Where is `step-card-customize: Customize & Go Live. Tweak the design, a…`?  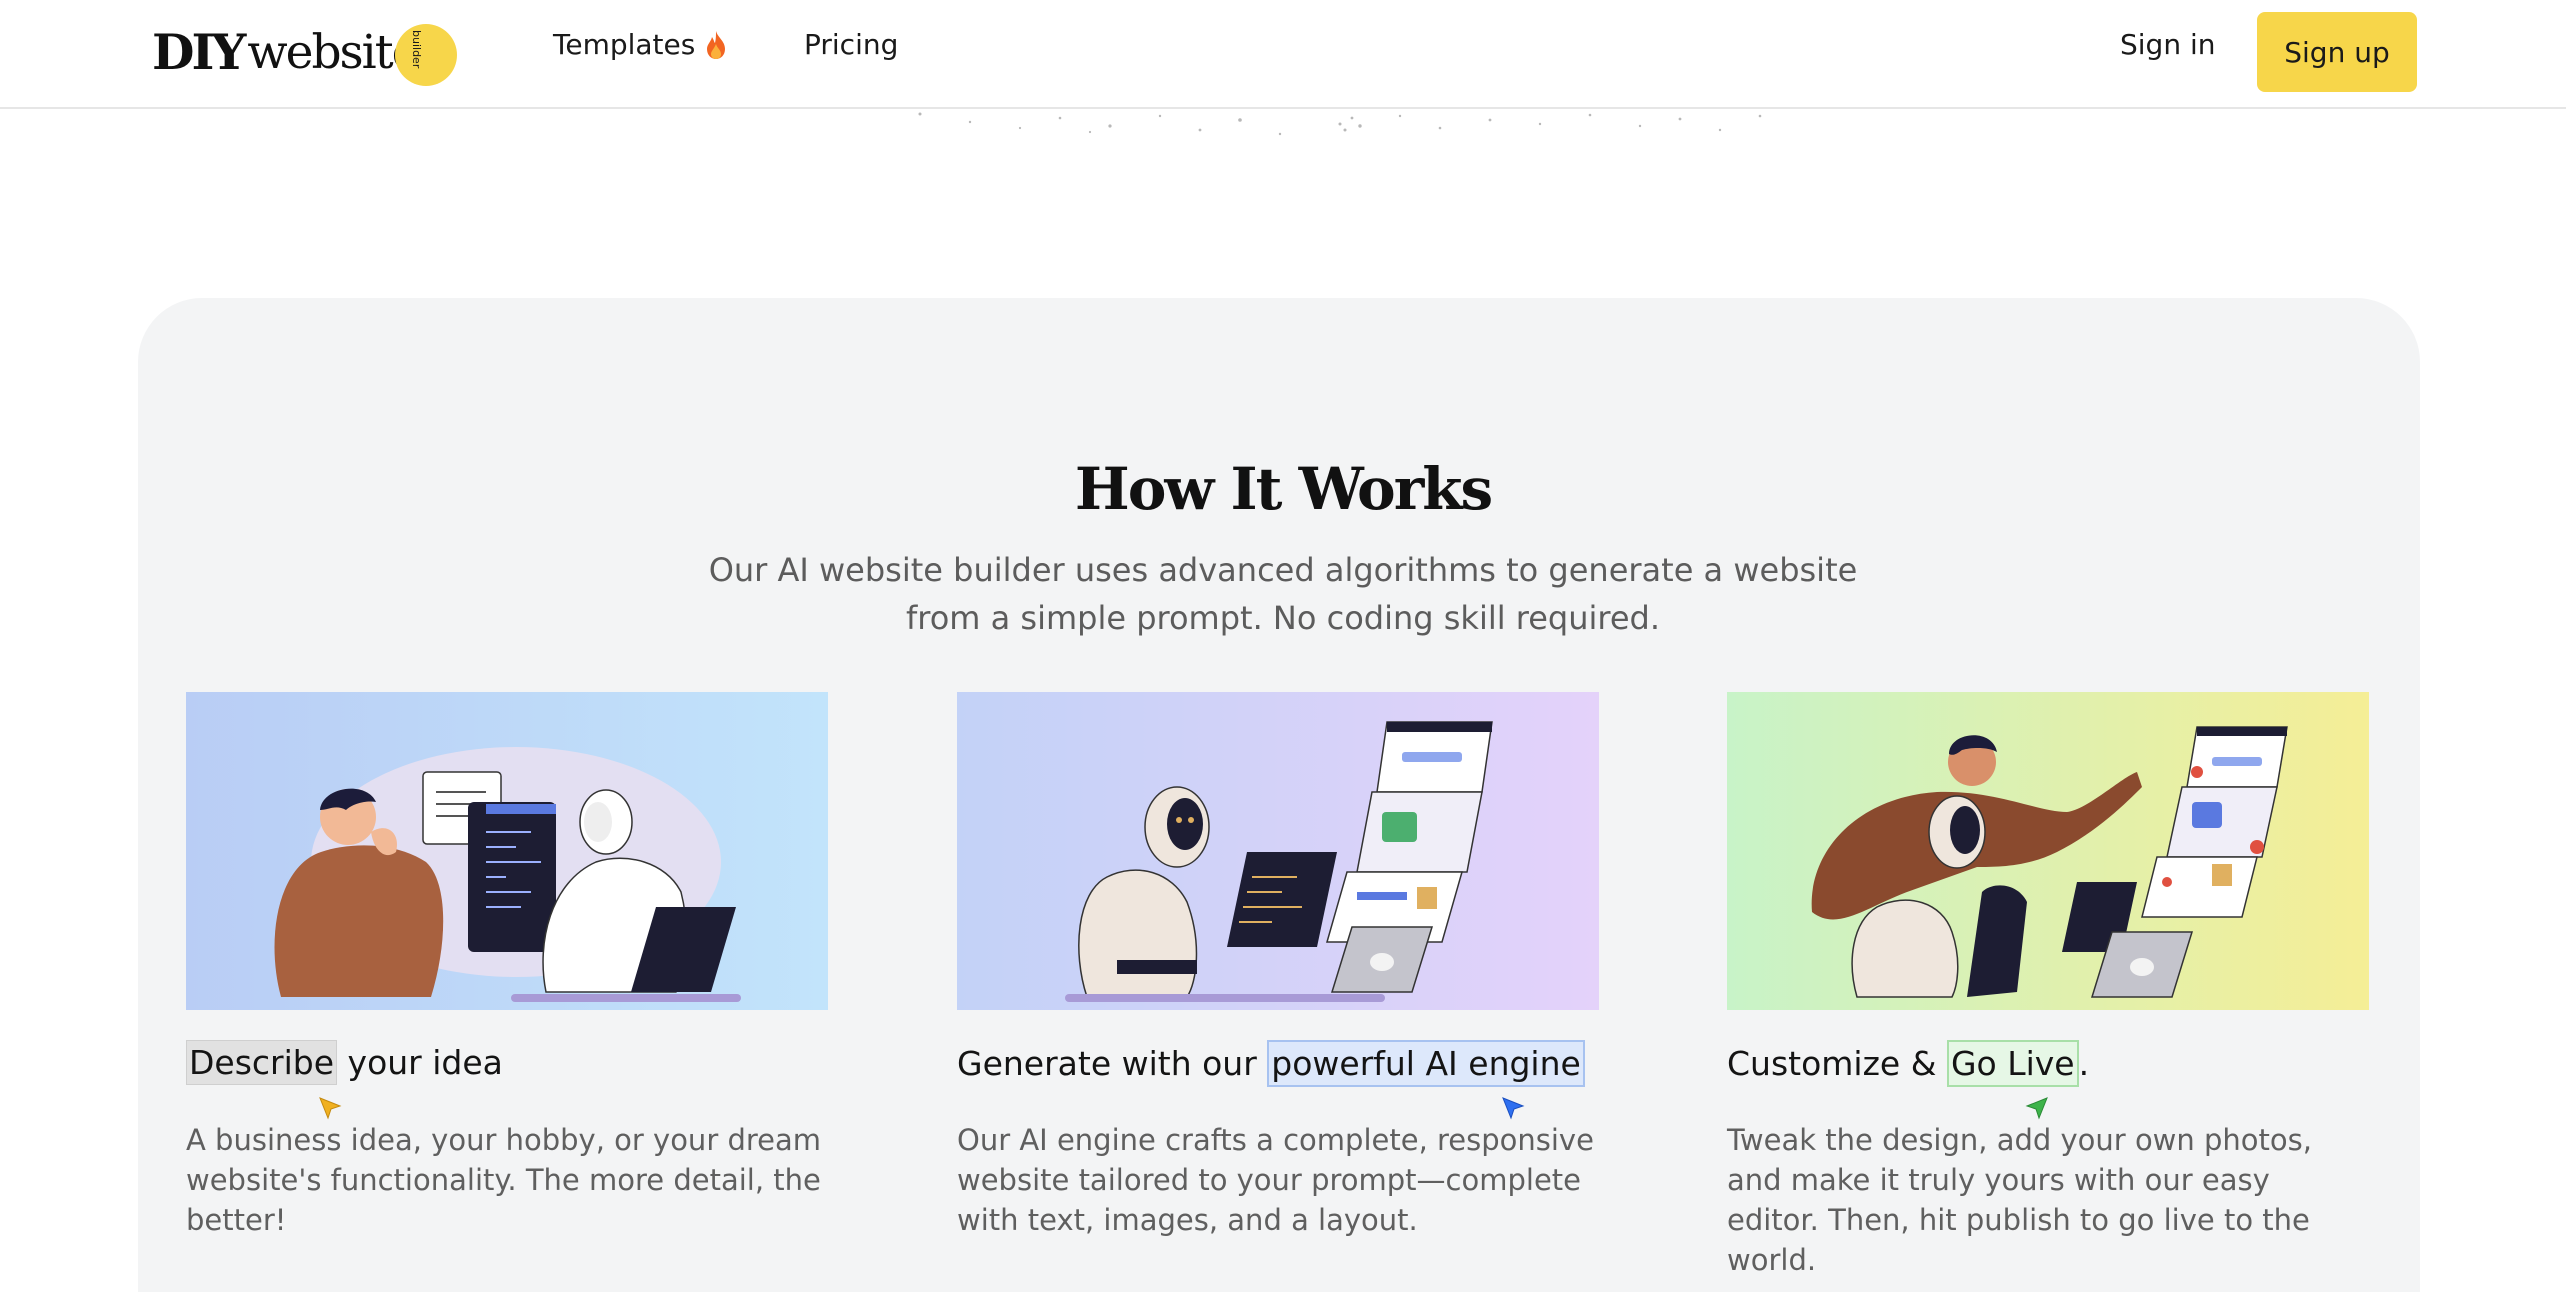
step-card-customize: Customize & Go Live. Tweak the design, a… is located at coordinates (2048, 984).